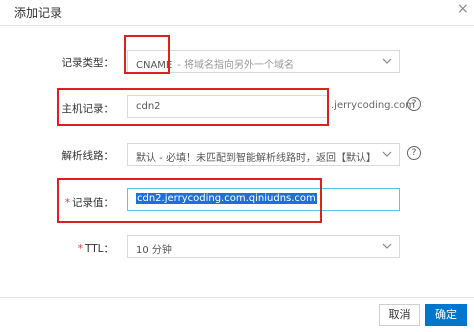 The image size is (474, 332). I want to click on ttl-label: * TTL：, so click(96, 248).